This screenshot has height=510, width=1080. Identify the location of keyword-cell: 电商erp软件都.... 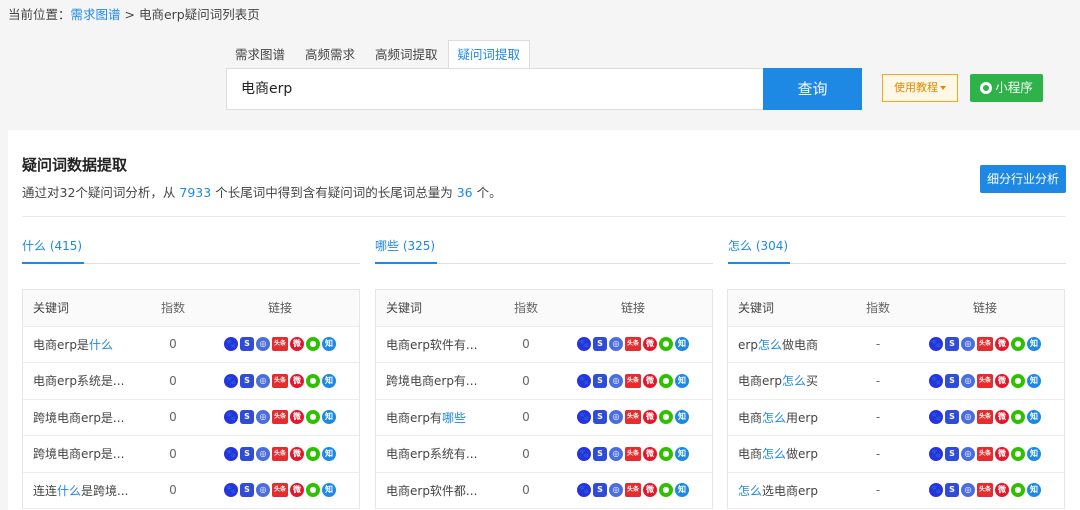
(437, 490).